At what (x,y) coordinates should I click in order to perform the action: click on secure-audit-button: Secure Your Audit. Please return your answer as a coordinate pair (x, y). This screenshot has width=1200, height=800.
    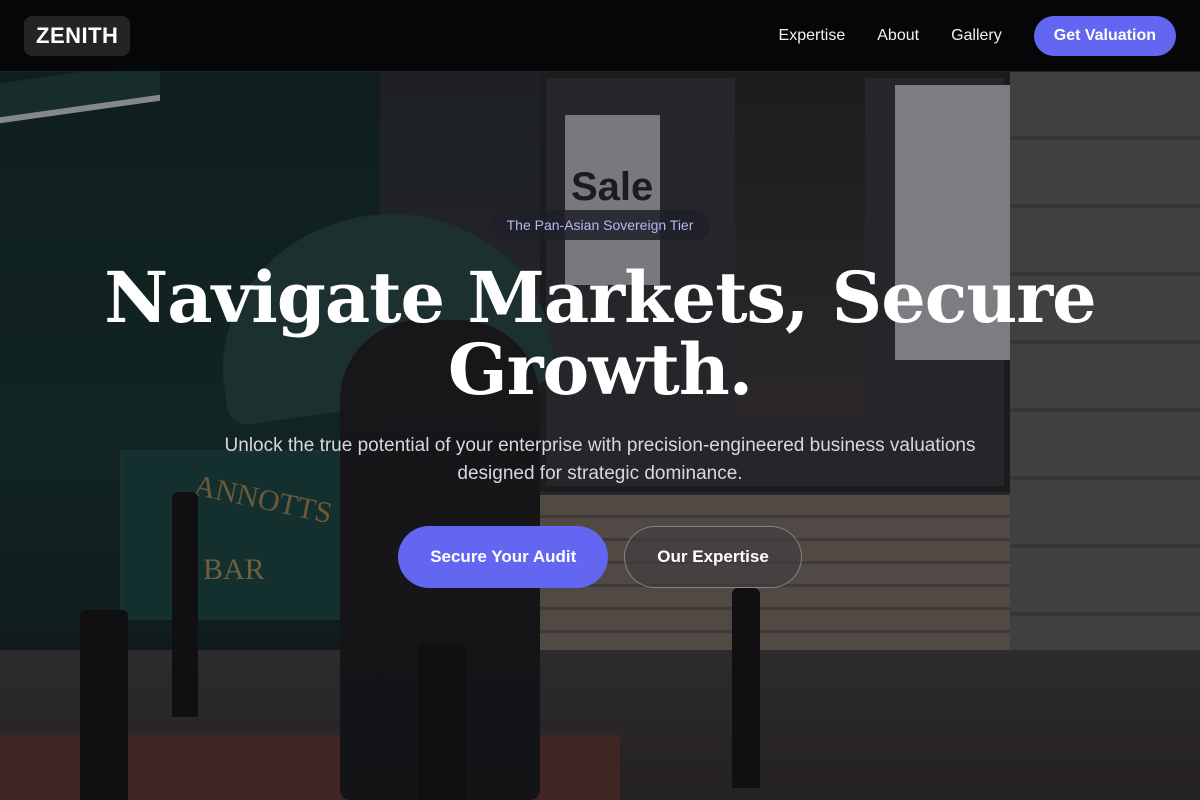
    Looking at the image, I should click on (503, 557).